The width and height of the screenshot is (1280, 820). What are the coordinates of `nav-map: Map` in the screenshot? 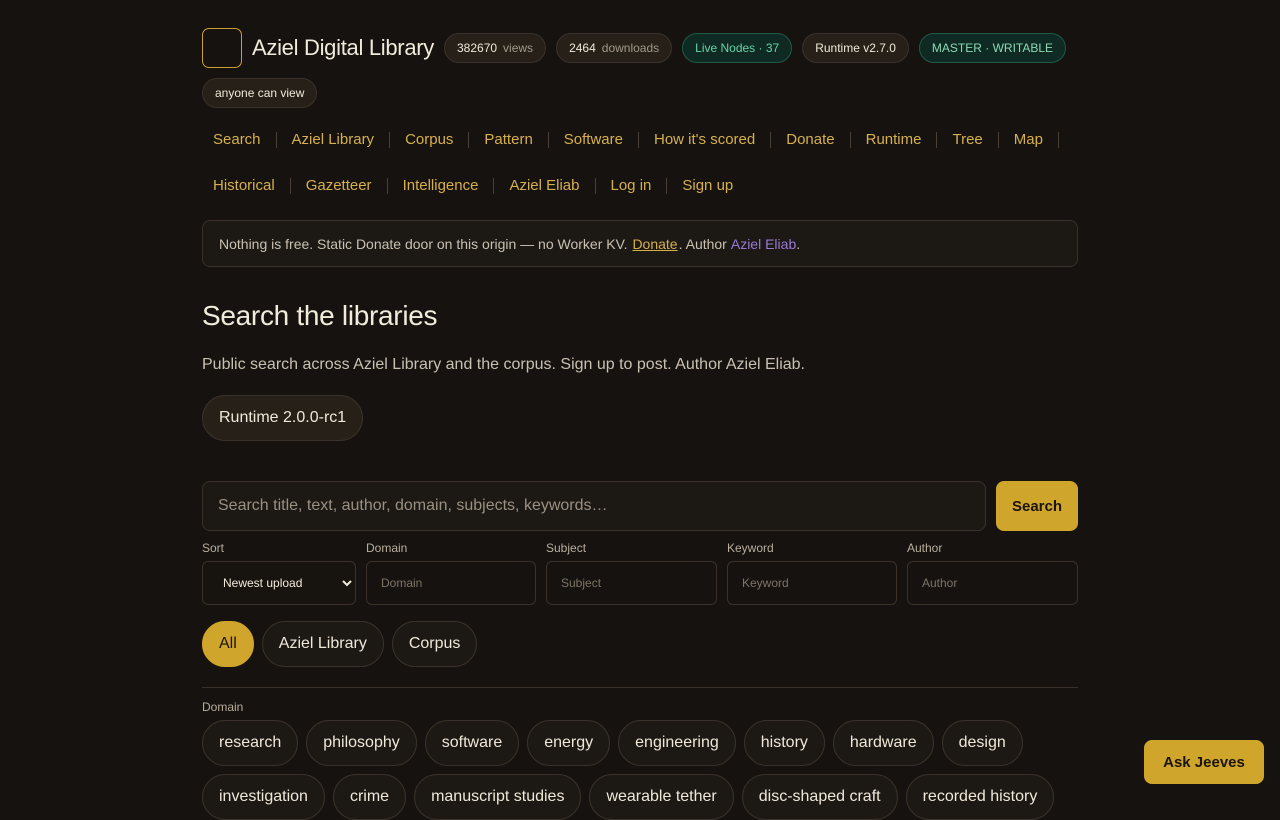 It's located at (1028, 140).